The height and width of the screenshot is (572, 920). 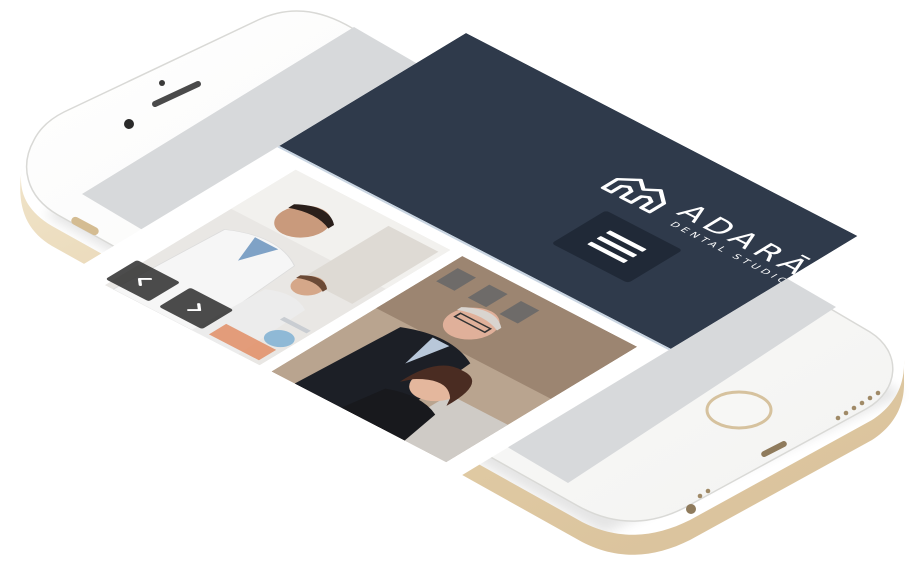 What do you see at coordinates (739, 410) in the screenshot?
I see `home-button` at bounding box center [739, 410].